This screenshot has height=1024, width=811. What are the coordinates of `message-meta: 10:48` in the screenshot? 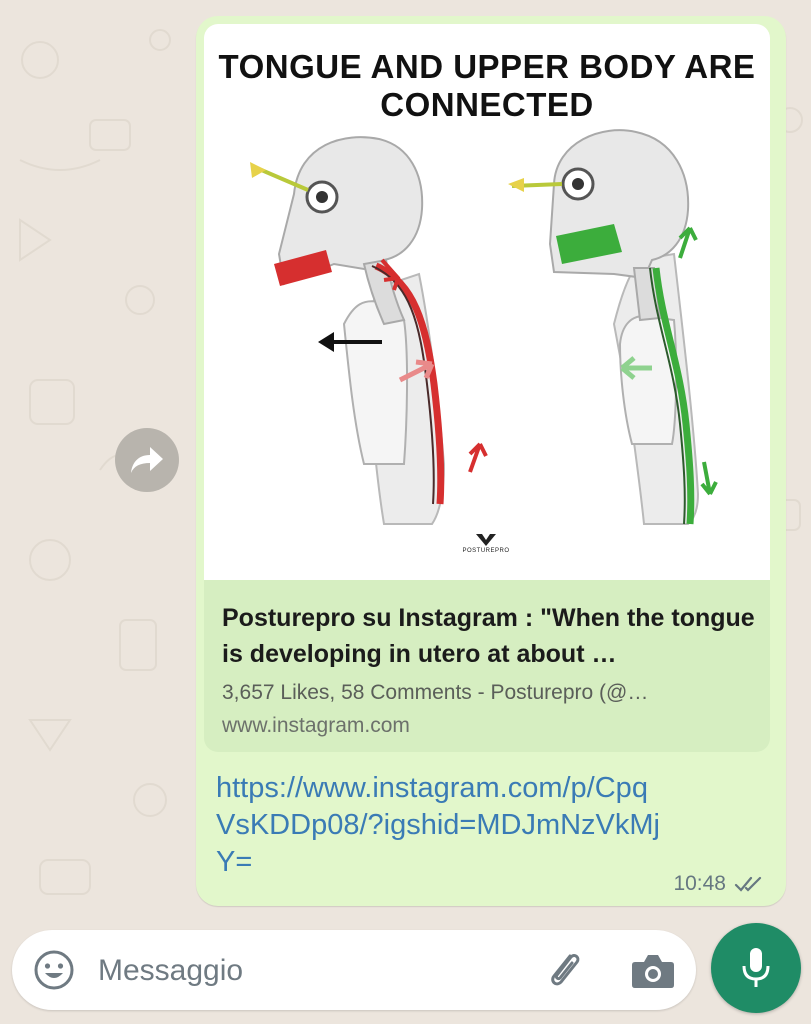 It's located at (718, 884).